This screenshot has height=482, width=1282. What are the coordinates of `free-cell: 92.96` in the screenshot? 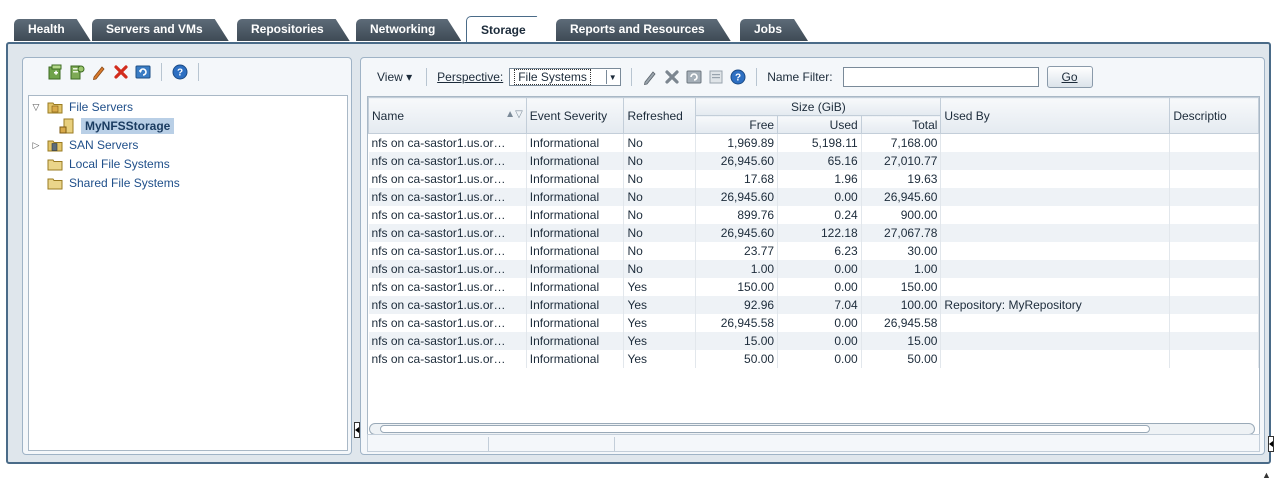 It's located at (737, 304).